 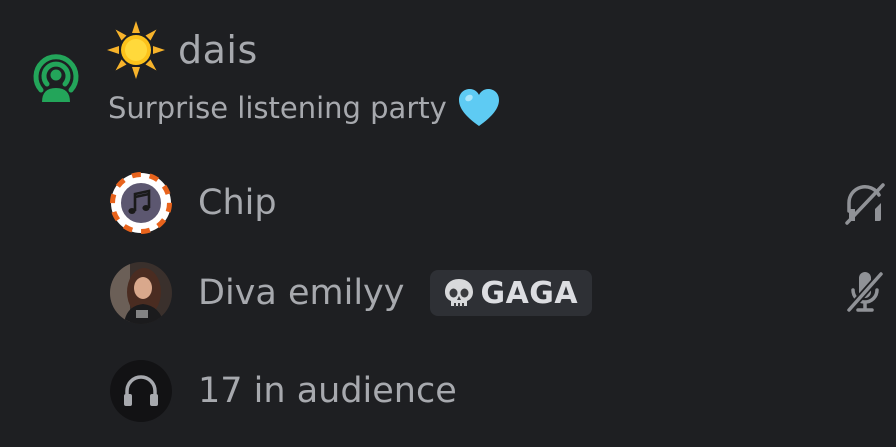 I want to click on user-photo-avatar-icon, so click(x=141, y=293).